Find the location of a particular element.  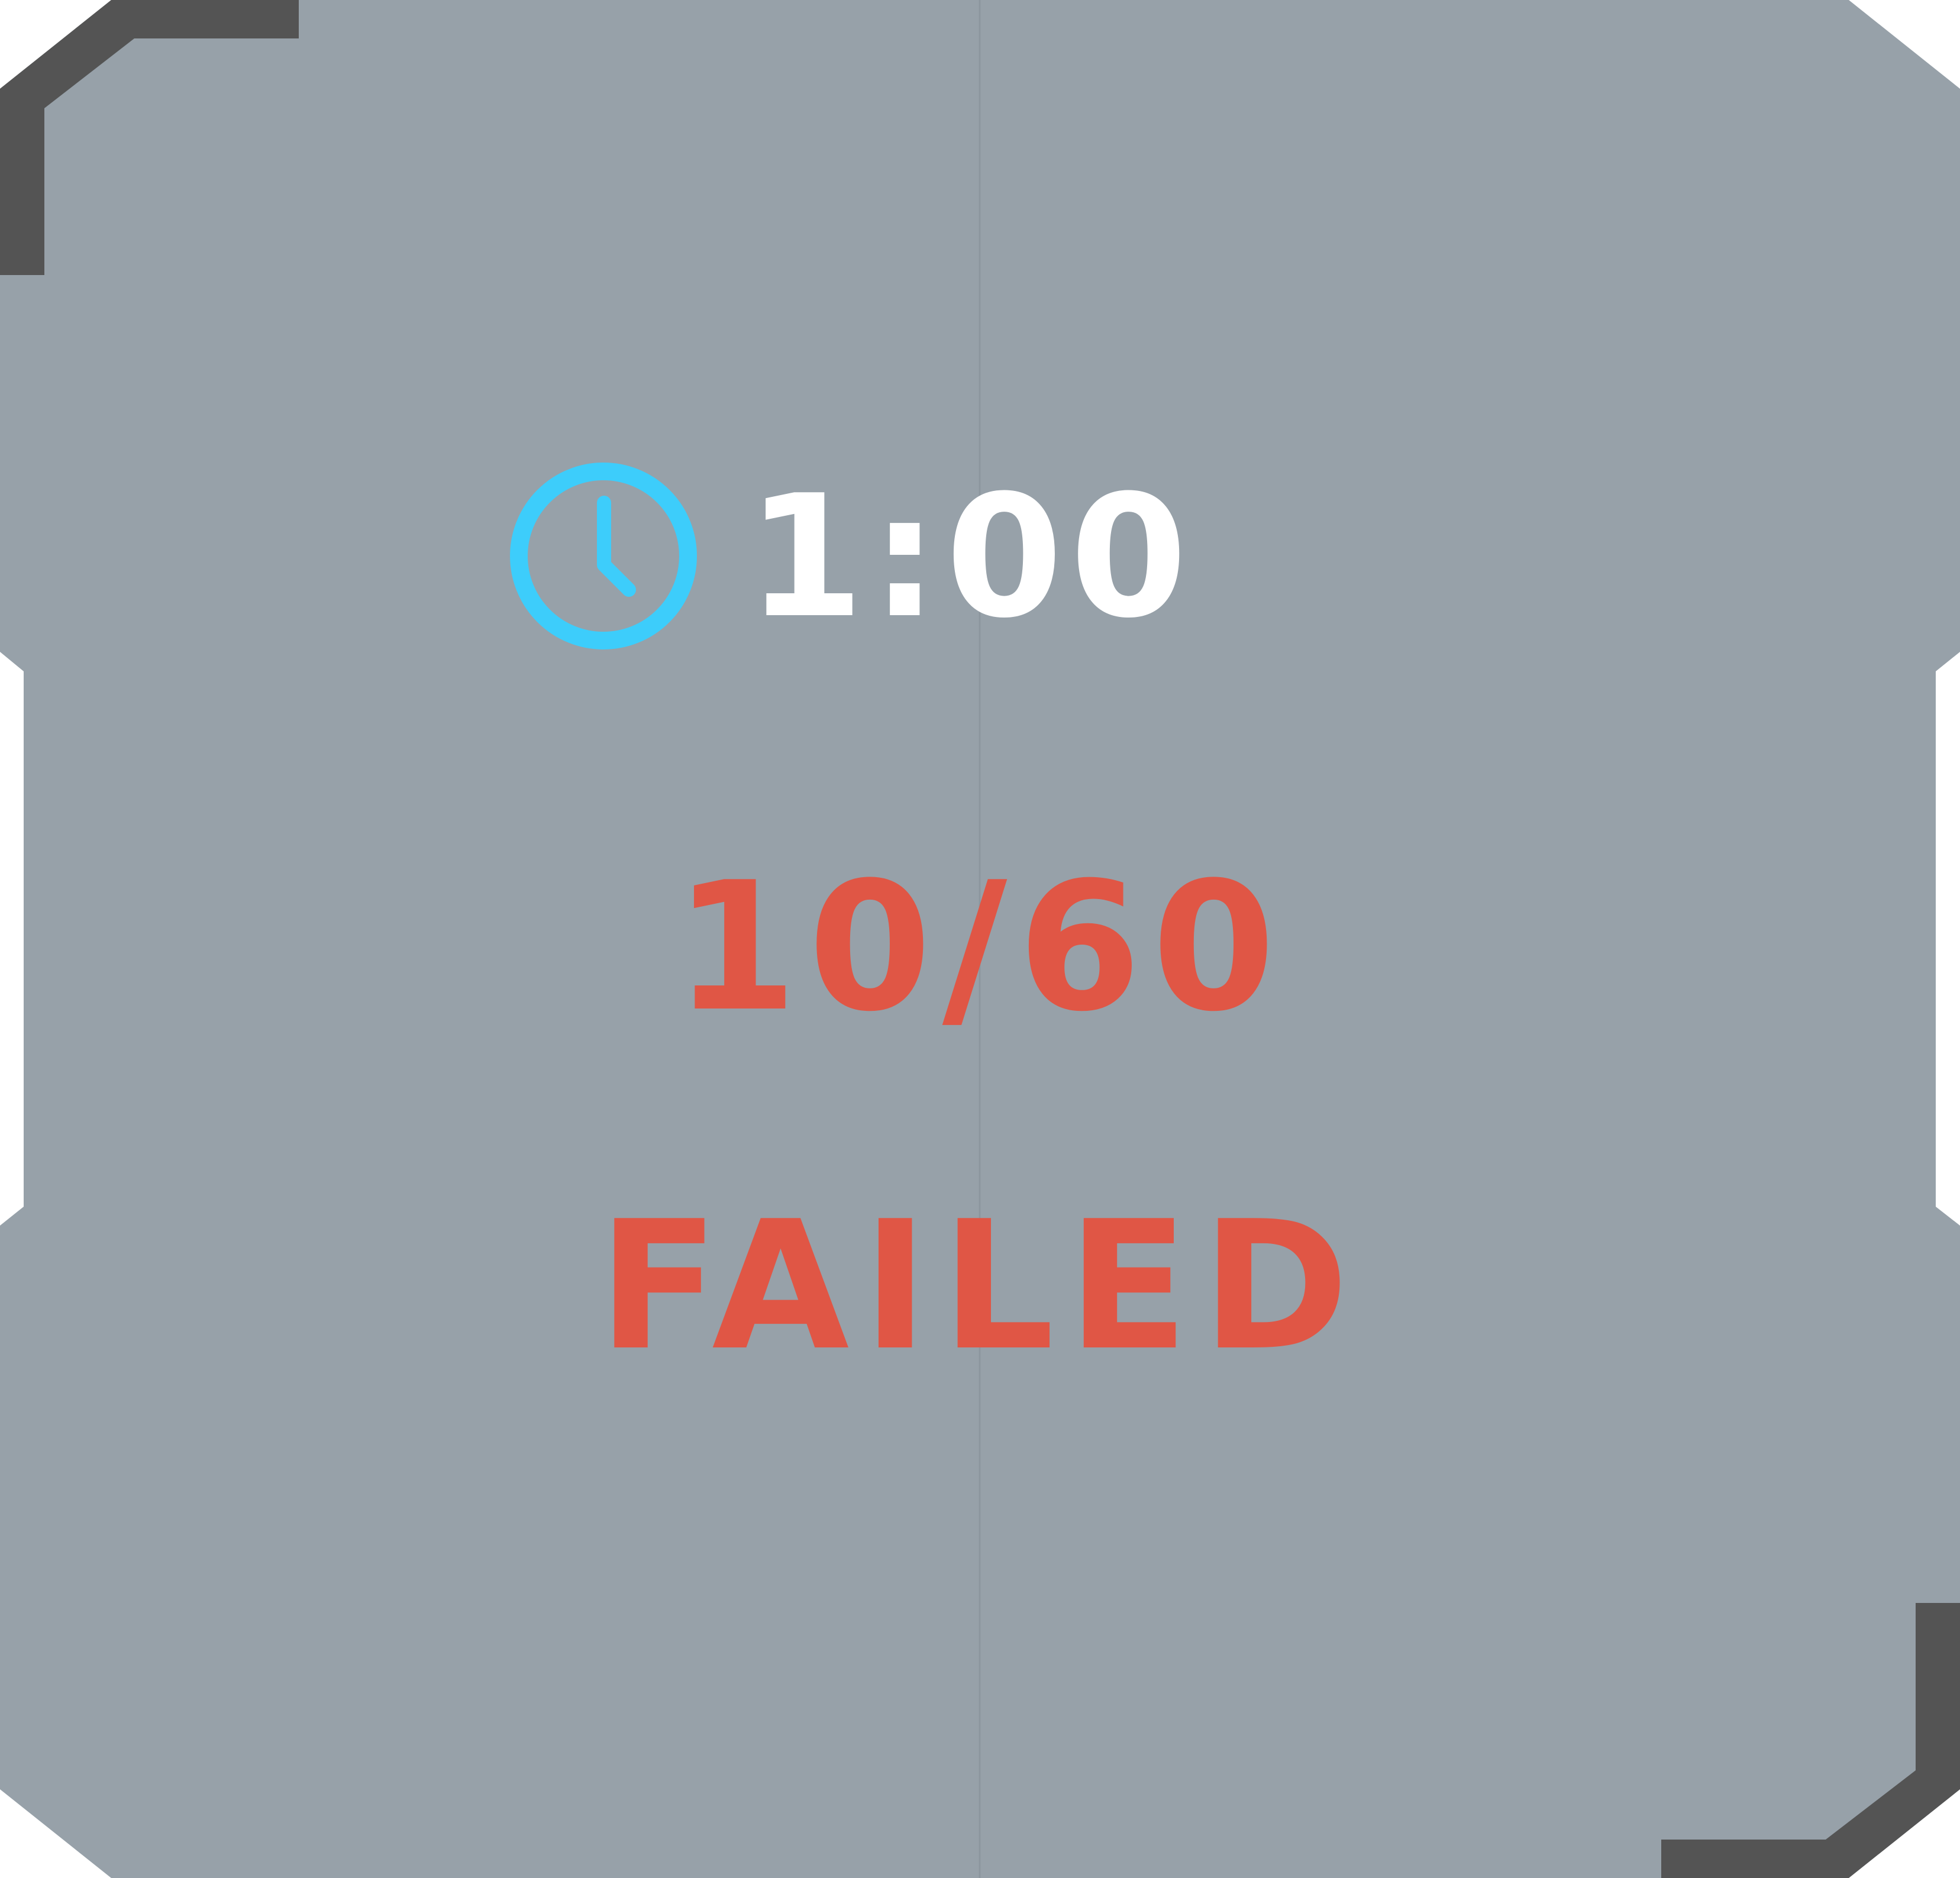

status-failed-label: FAILED is located at coordinates (980, 1286).